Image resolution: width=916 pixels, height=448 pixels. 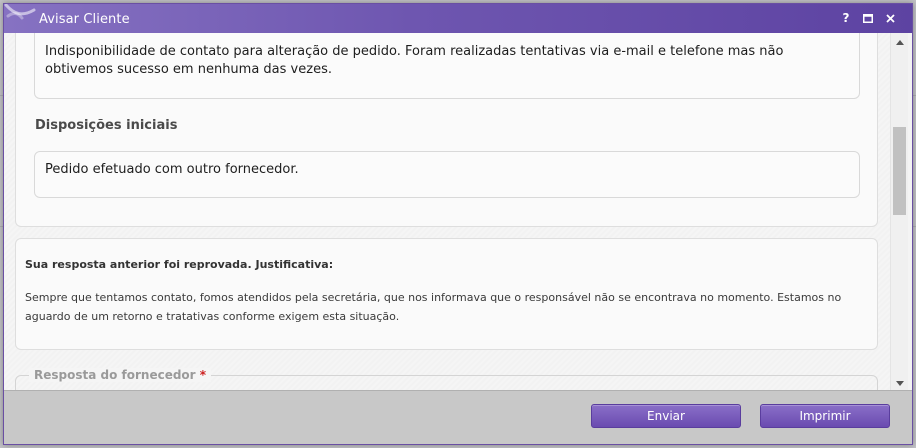 What do you see at coordinates (84, 19) in the screenshot?
I see `dialog-title: Avisar Cliente` at bounding box center [84, 19].